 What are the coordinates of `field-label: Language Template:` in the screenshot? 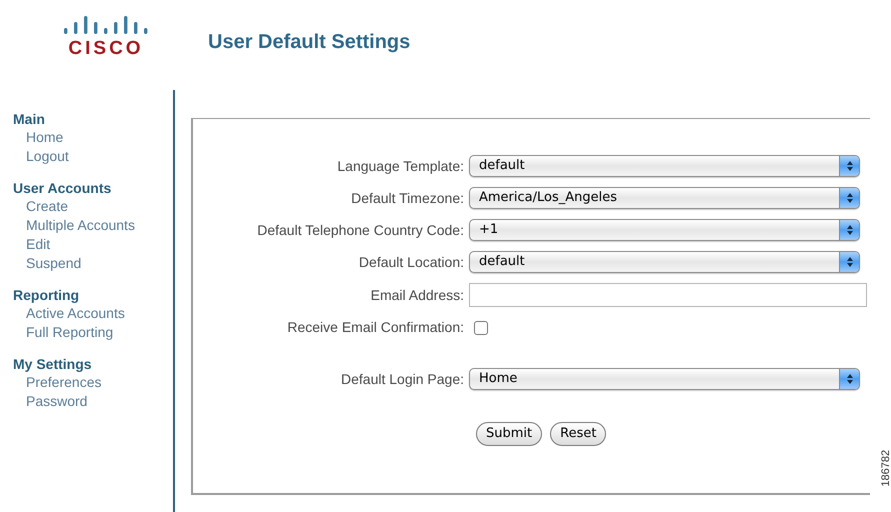 It's located at (400, 166).